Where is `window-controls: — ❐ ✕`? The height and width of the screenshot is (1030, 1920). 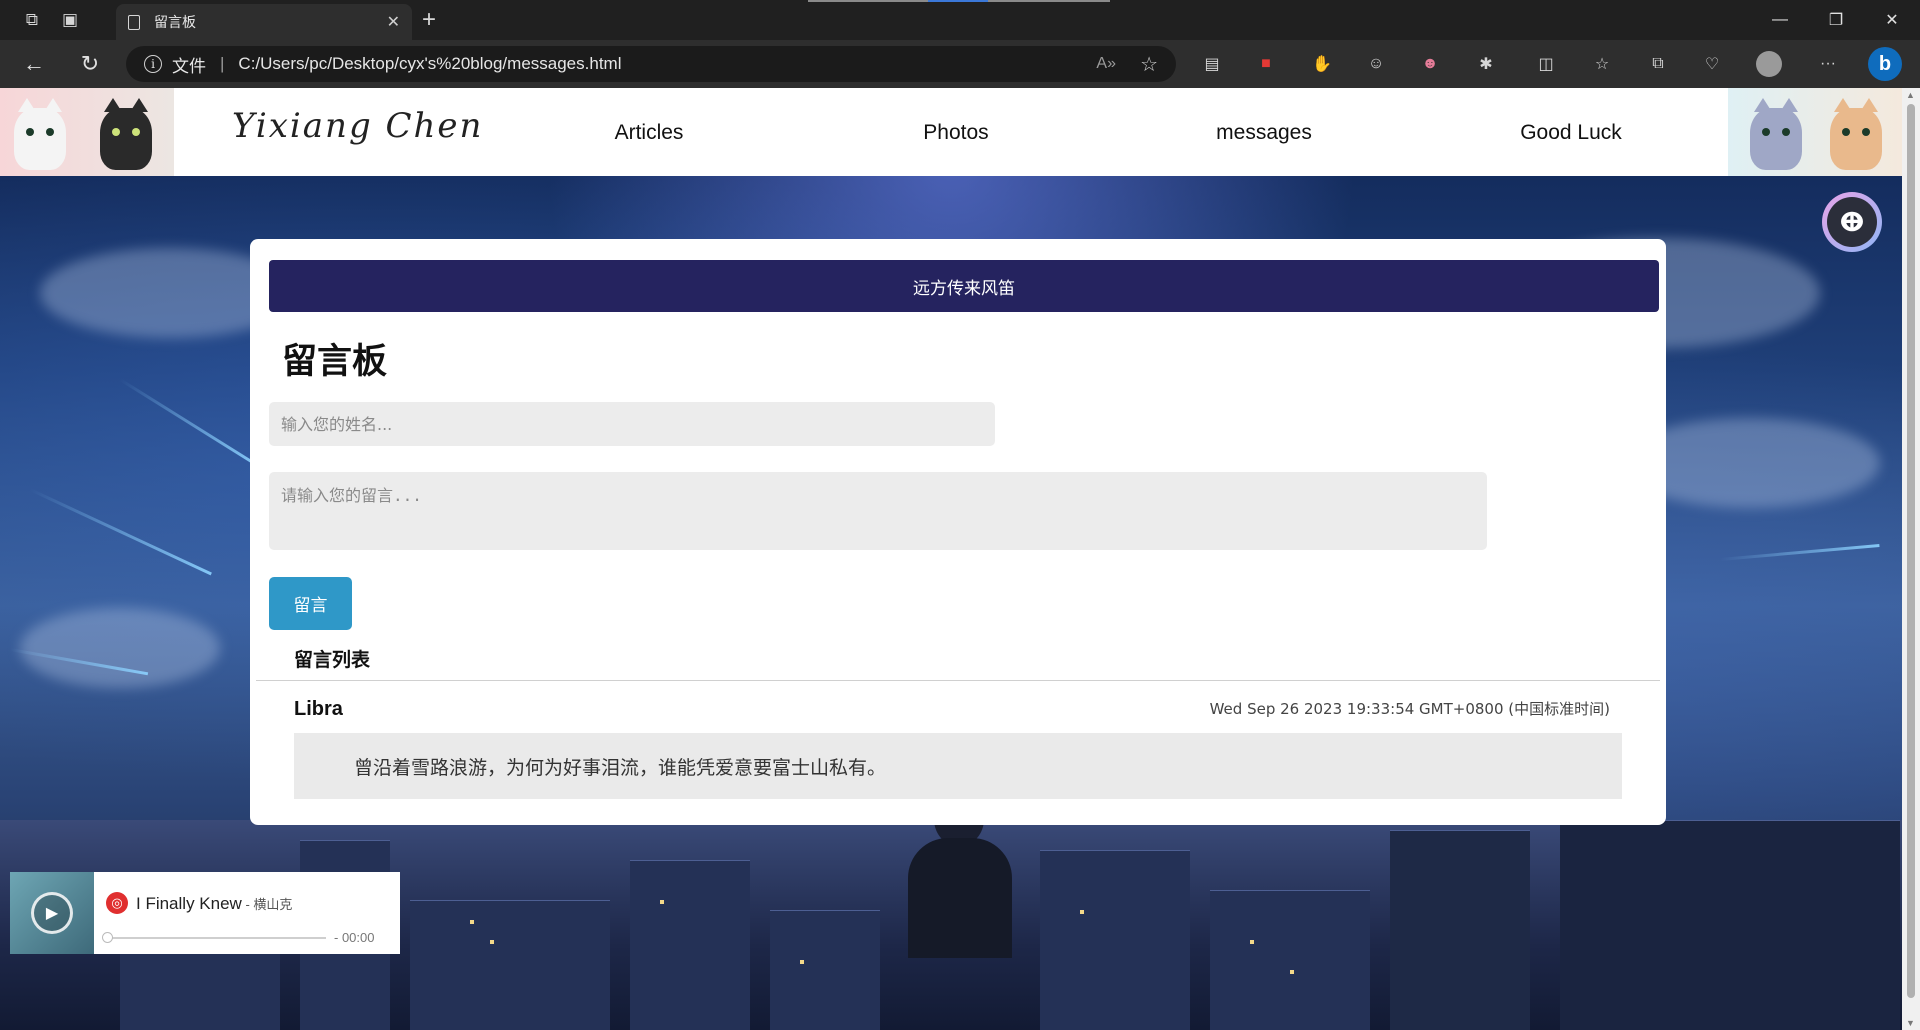
window-controls: — ❐ ✕ is located at coordinates (1836, 20).